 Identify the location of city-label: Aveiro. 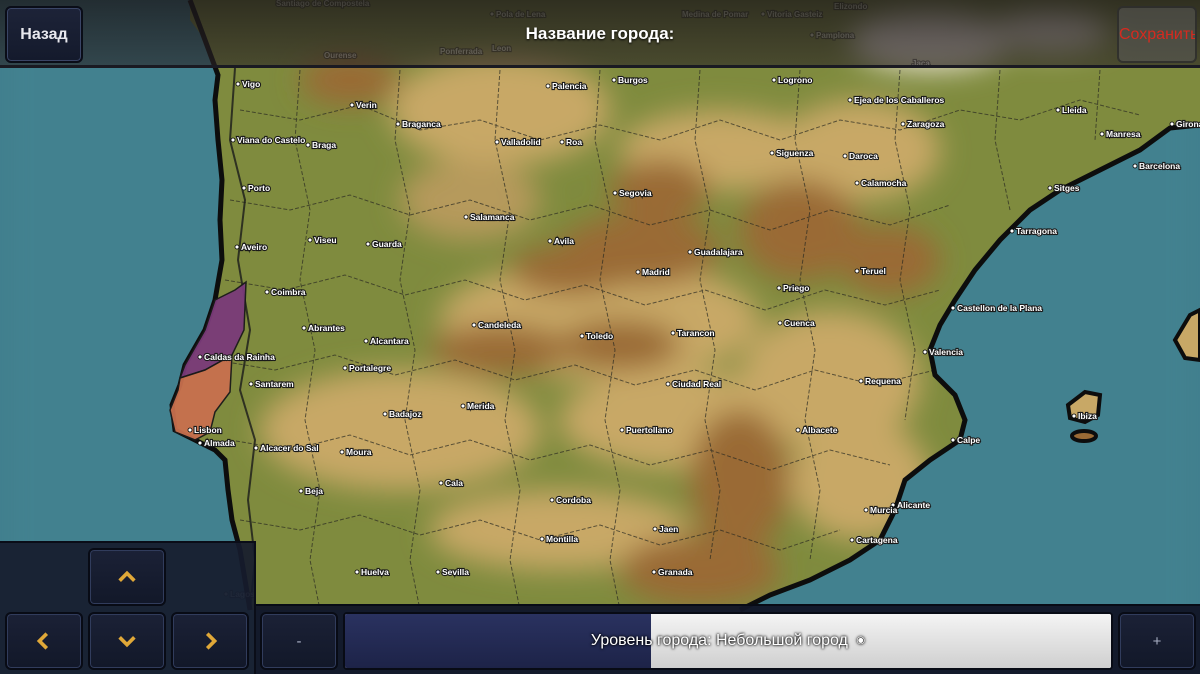
(254, 247).